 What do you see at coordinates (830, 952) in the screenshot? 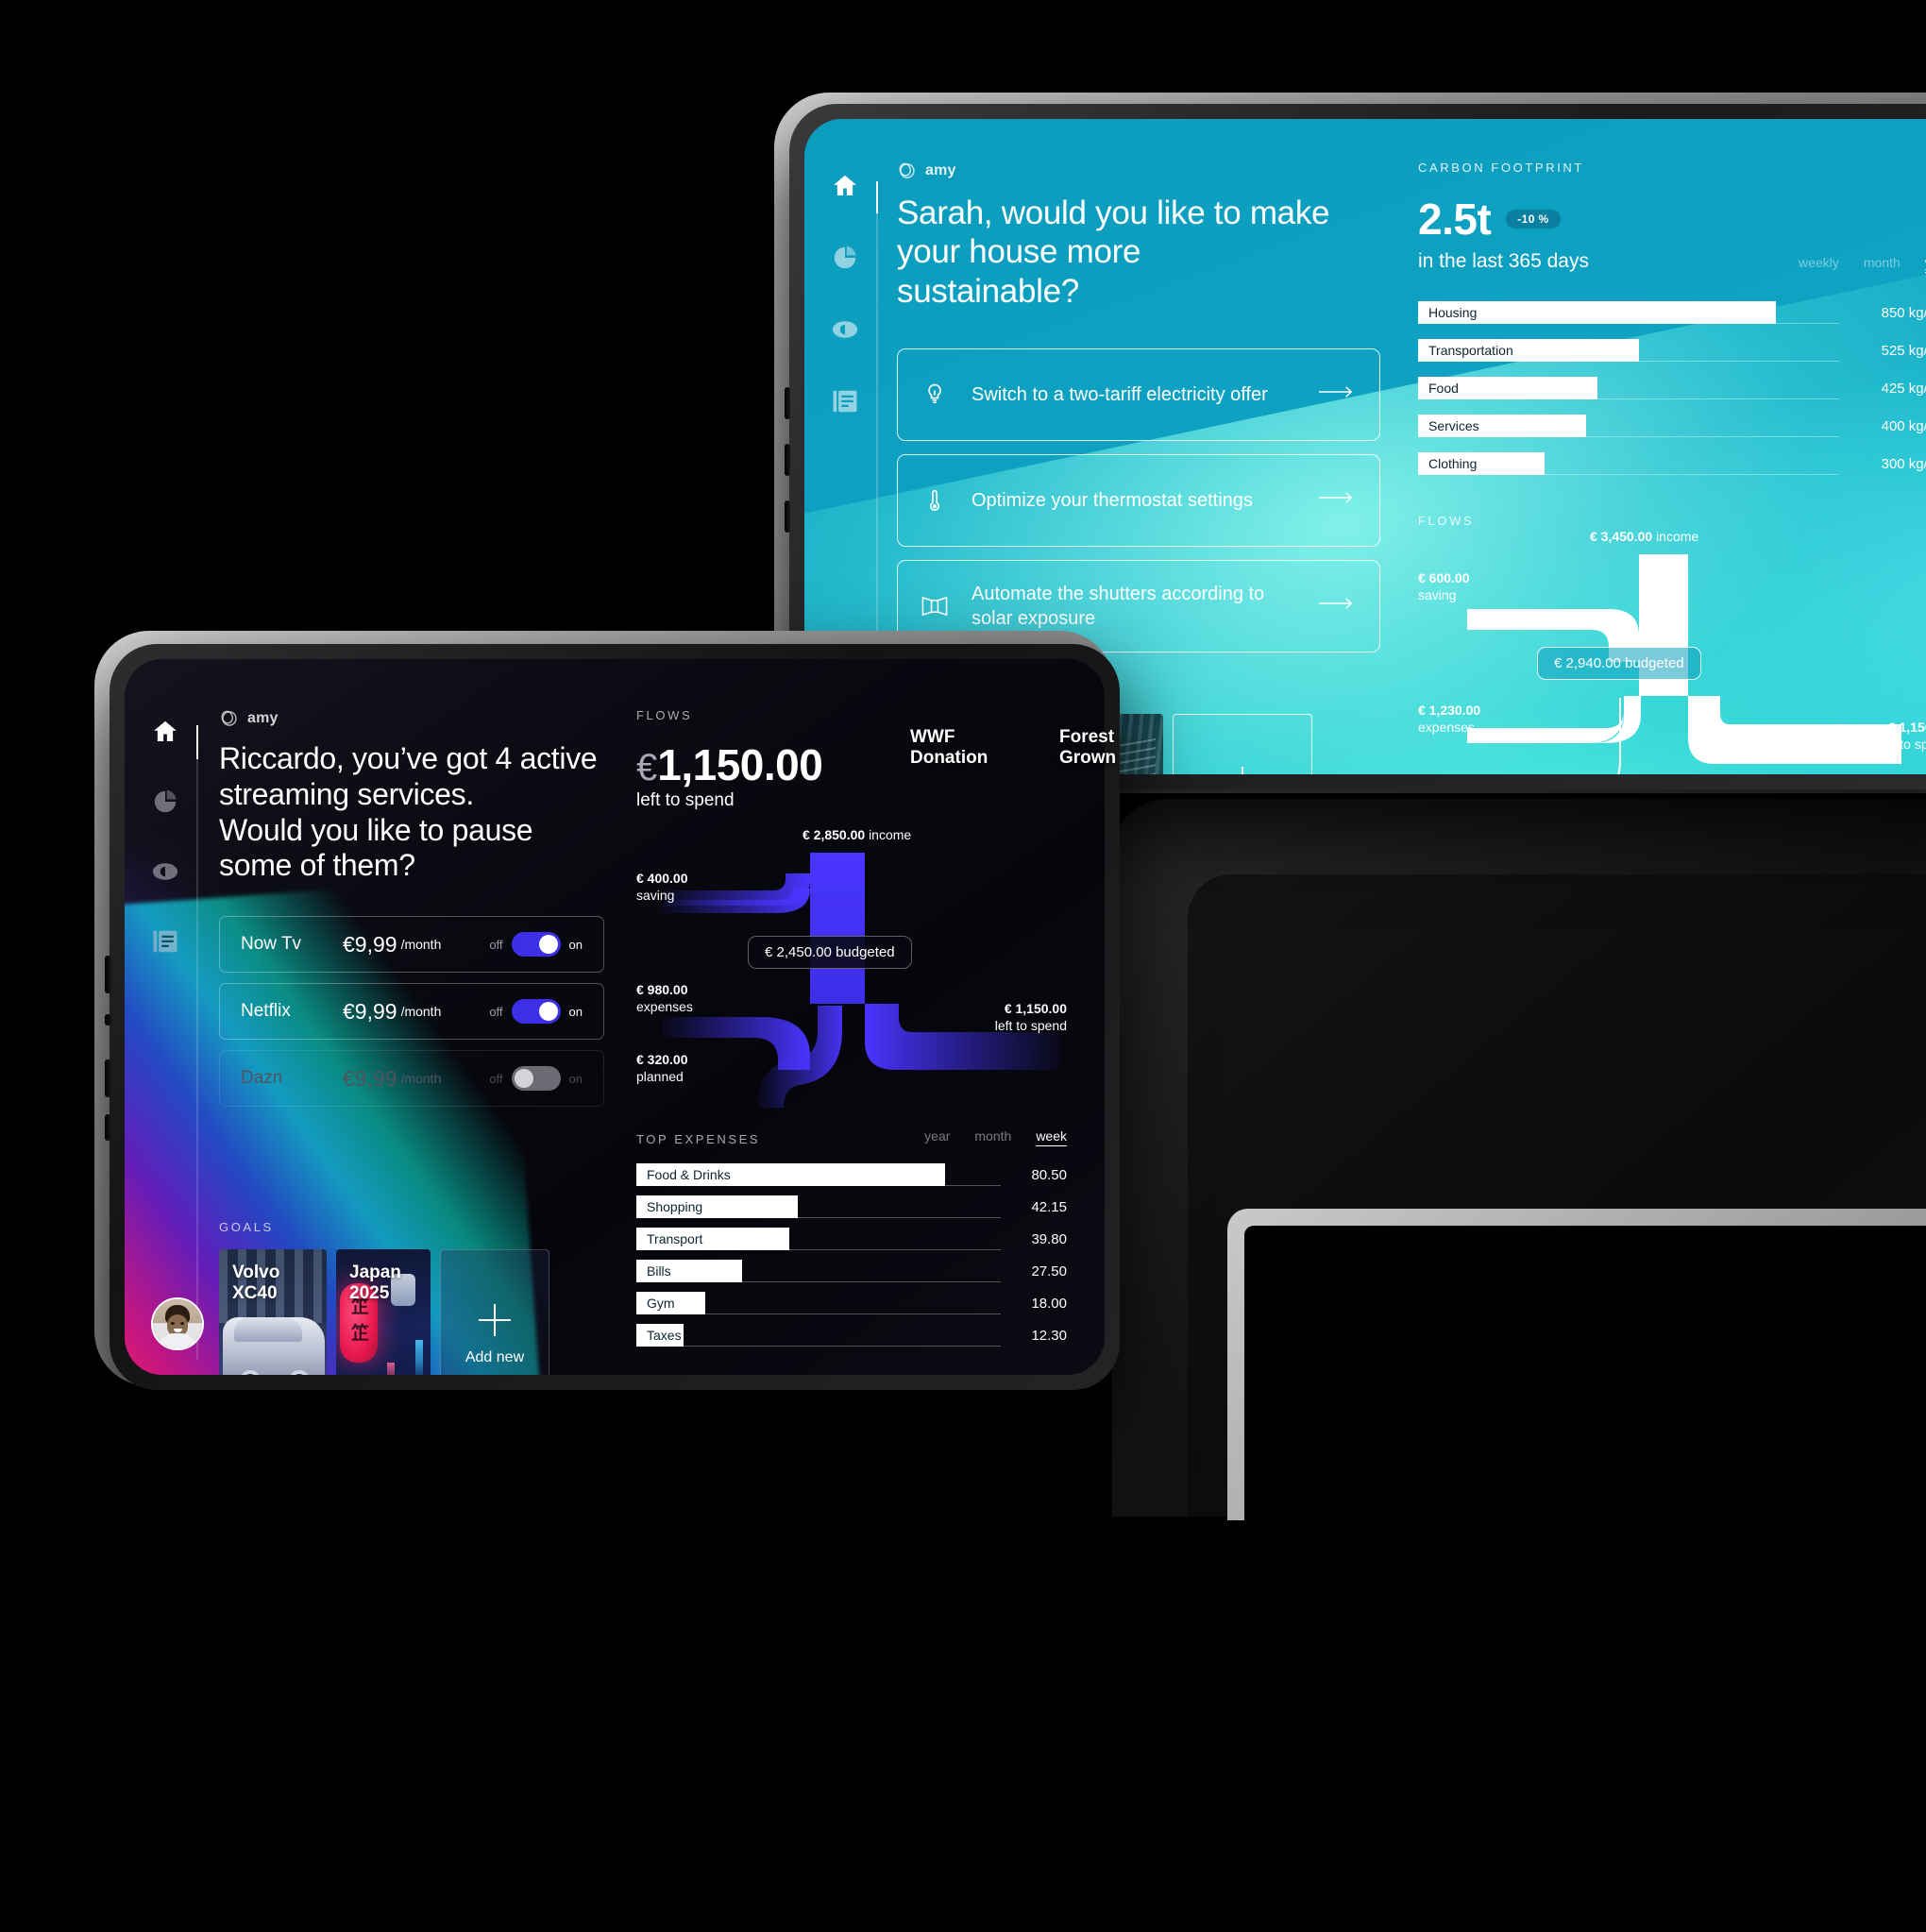
I see `flow-budgeted-pill: € 2,450.00 budgeted` at bounding box center [830, 952].